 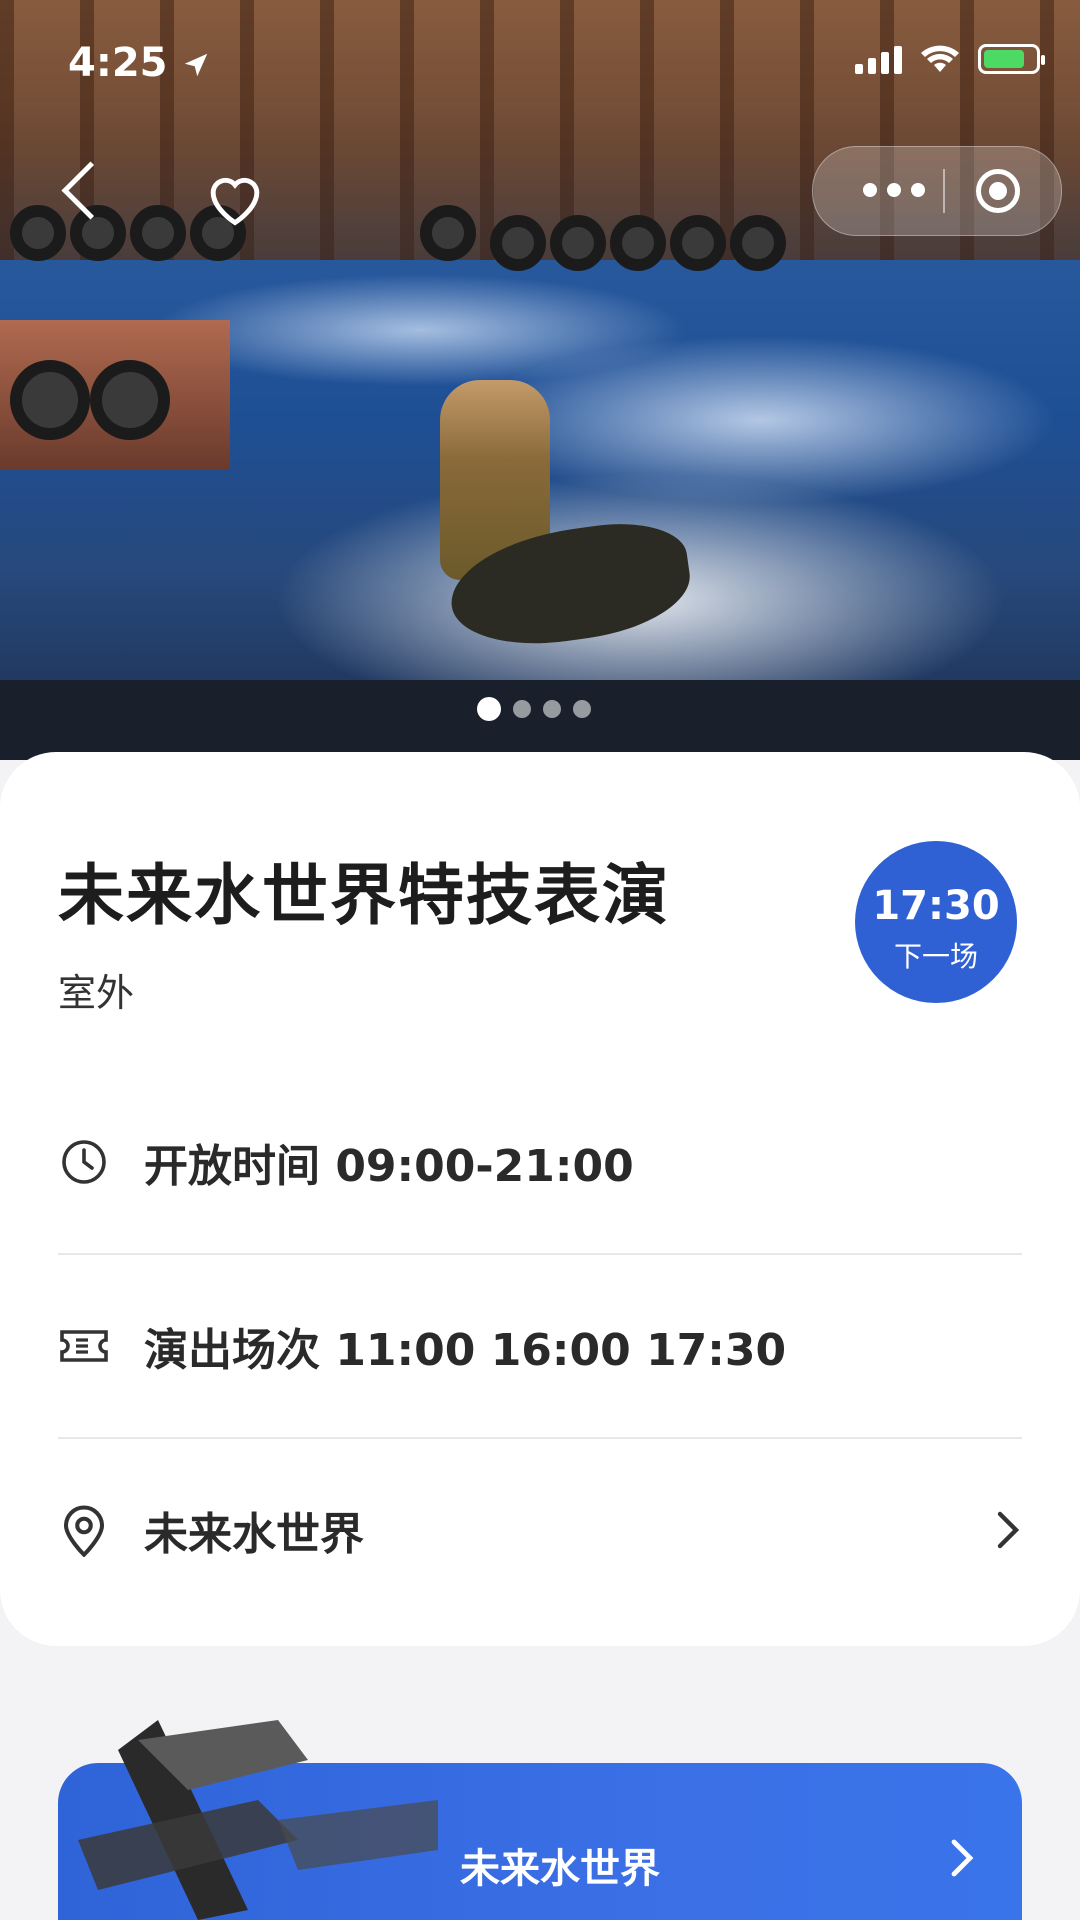 What do you see at coordinates (998, 191) in the screenshot?
I see `target-icon` at bounding box center [998, 191].